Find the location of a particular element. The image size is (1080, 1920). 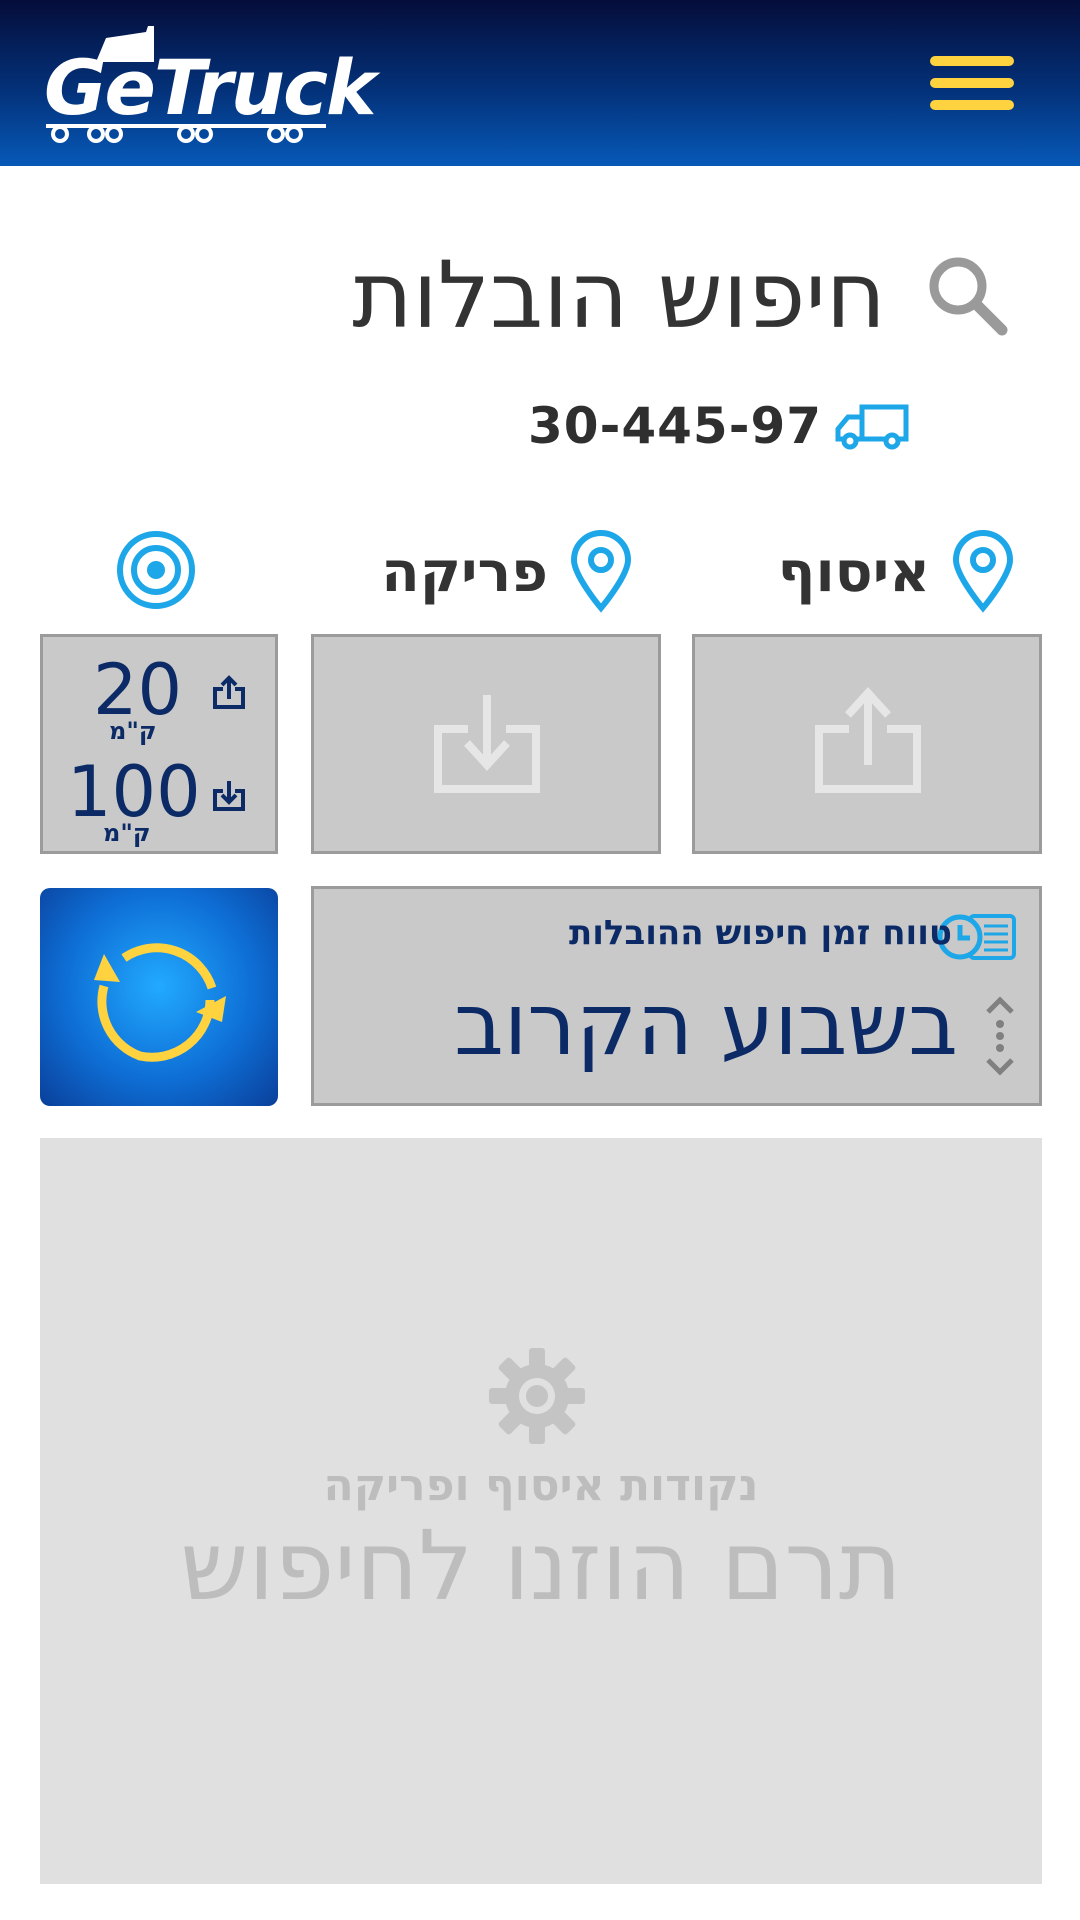

pickup-location-box is located at coordinates (867, 744).